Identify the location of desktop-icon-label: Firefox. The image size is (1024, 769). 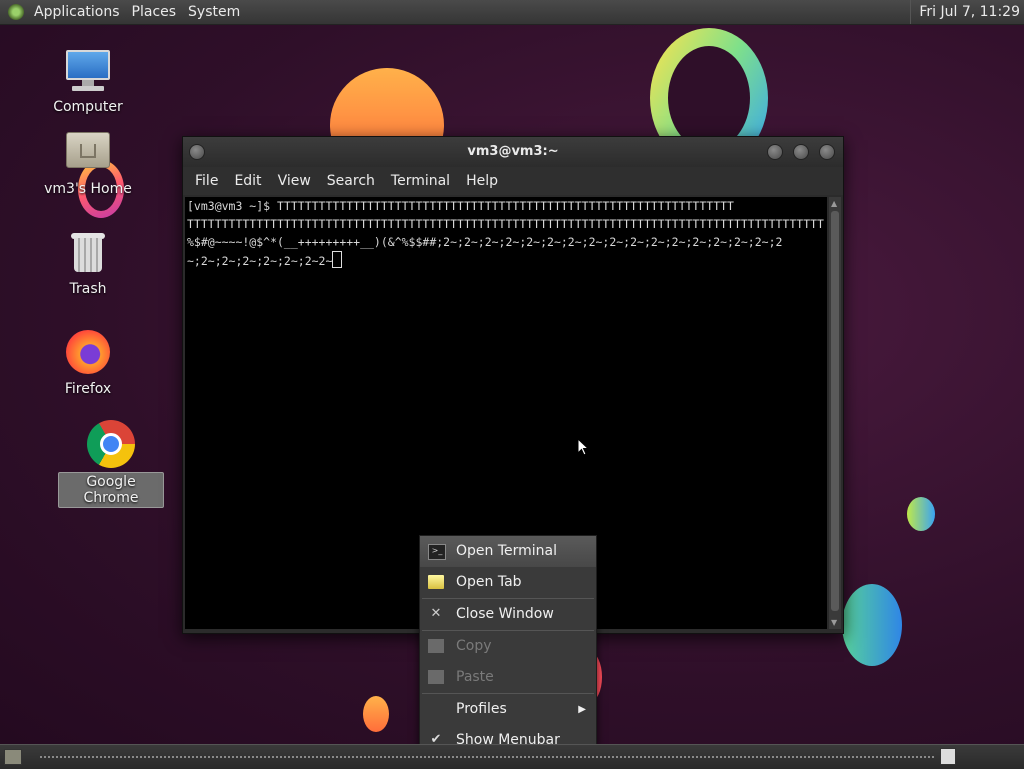
(88, 389).